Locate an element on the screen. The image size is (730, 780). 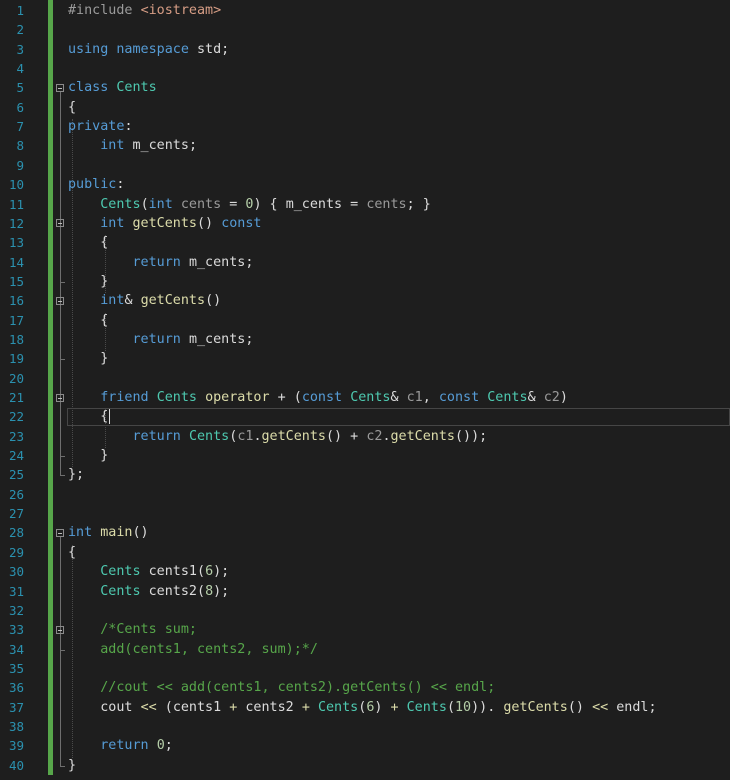
code-line: int& getCents() is located at coordinates (144, 300).